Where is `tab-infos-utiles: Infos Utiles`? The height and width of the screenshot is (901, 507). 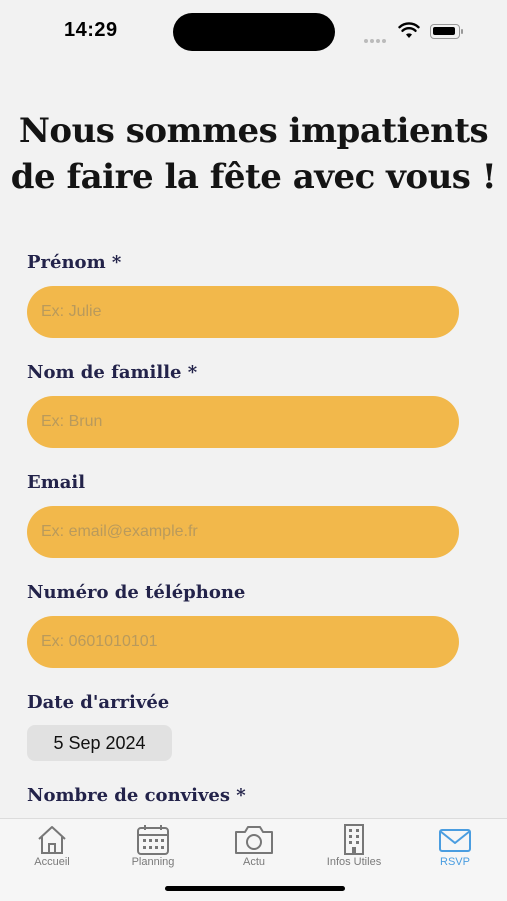 tab-infos-utiles: Infos Utiles is located at coordinates (354, 849).